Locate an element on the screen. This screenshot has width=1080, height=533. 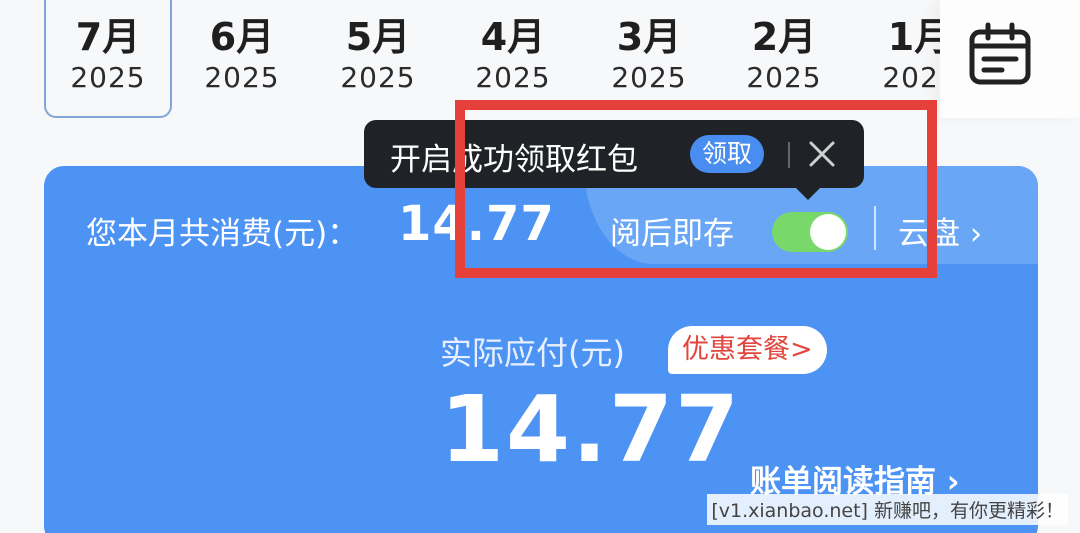
month-tab-1: 6月 2025 is located at coordinates (242, 59).